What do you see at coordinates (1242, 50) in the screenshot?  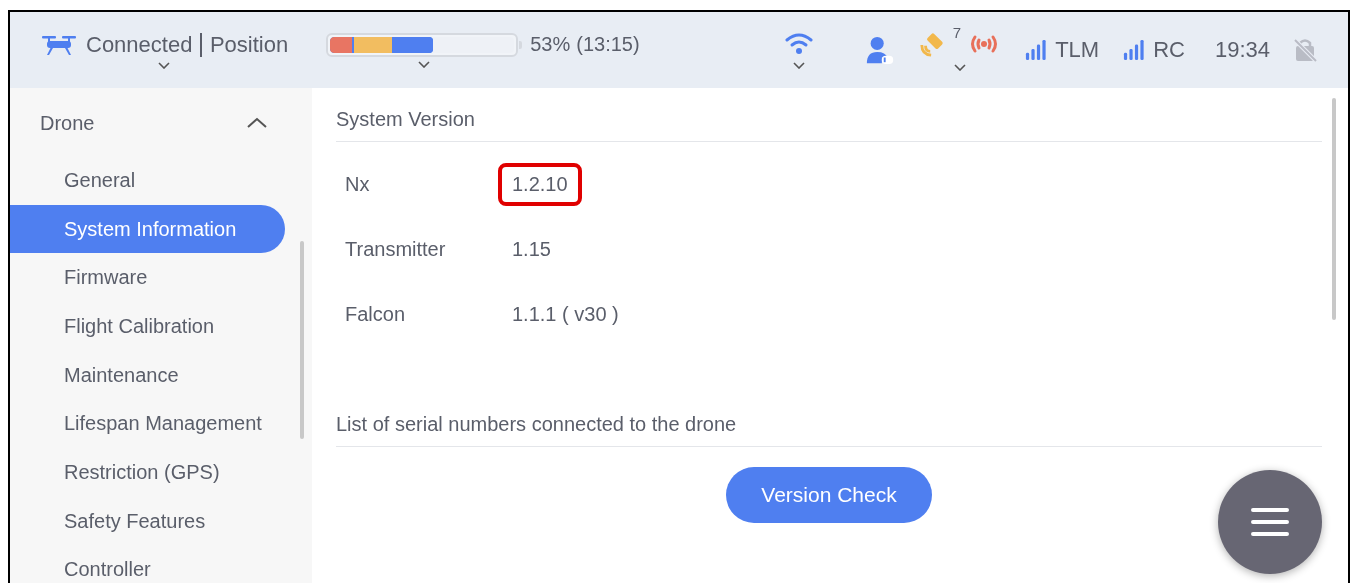 I see `clock: 19:34` at bounding box center [1242, 50].